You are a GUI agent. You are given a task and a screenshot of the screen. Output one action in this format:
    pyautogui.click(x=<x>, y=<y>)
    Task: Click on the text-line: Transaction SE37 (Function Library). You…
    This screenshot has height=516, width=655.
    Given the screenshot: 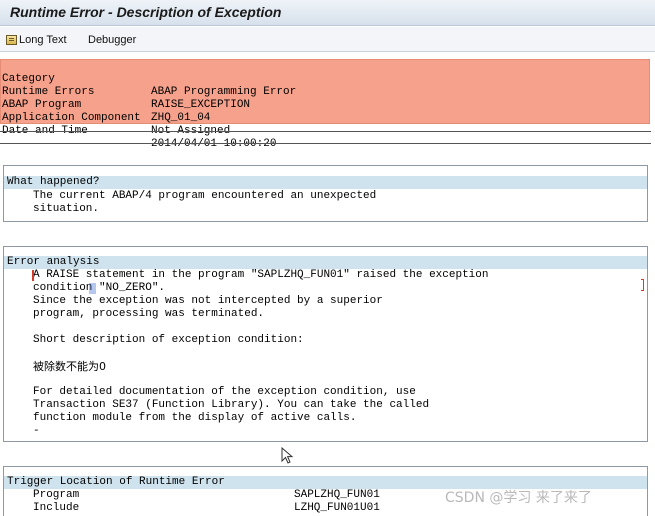 What is the action you would take?
    pyautogui.click(x=231, y=405)
    